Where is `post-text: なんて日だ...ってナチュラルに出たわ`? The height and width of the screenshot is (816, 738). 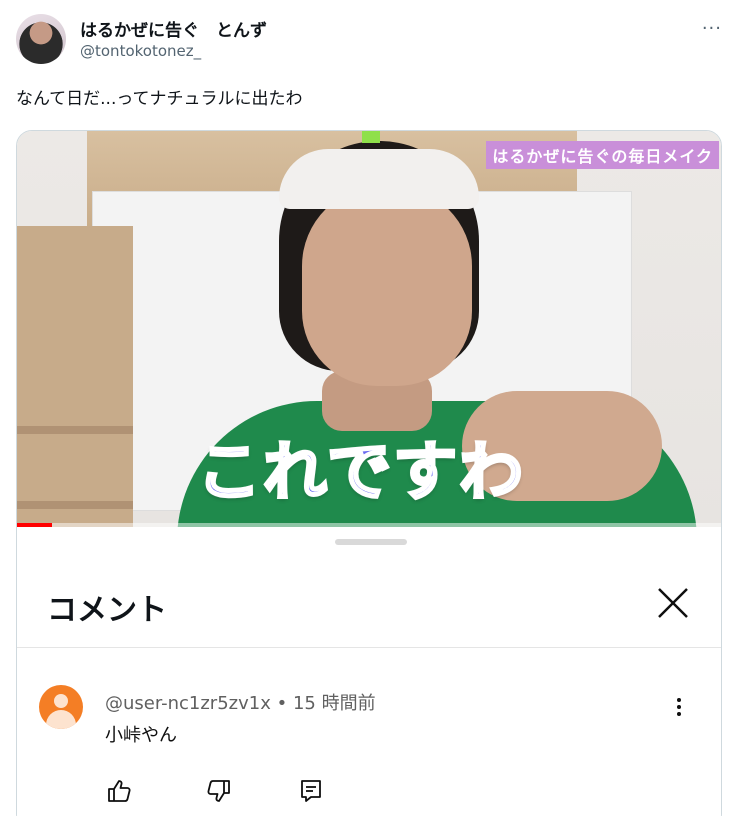 post-text: なんて日だ...ってナチュラルに出たわ is located at coordinates (159, 99).